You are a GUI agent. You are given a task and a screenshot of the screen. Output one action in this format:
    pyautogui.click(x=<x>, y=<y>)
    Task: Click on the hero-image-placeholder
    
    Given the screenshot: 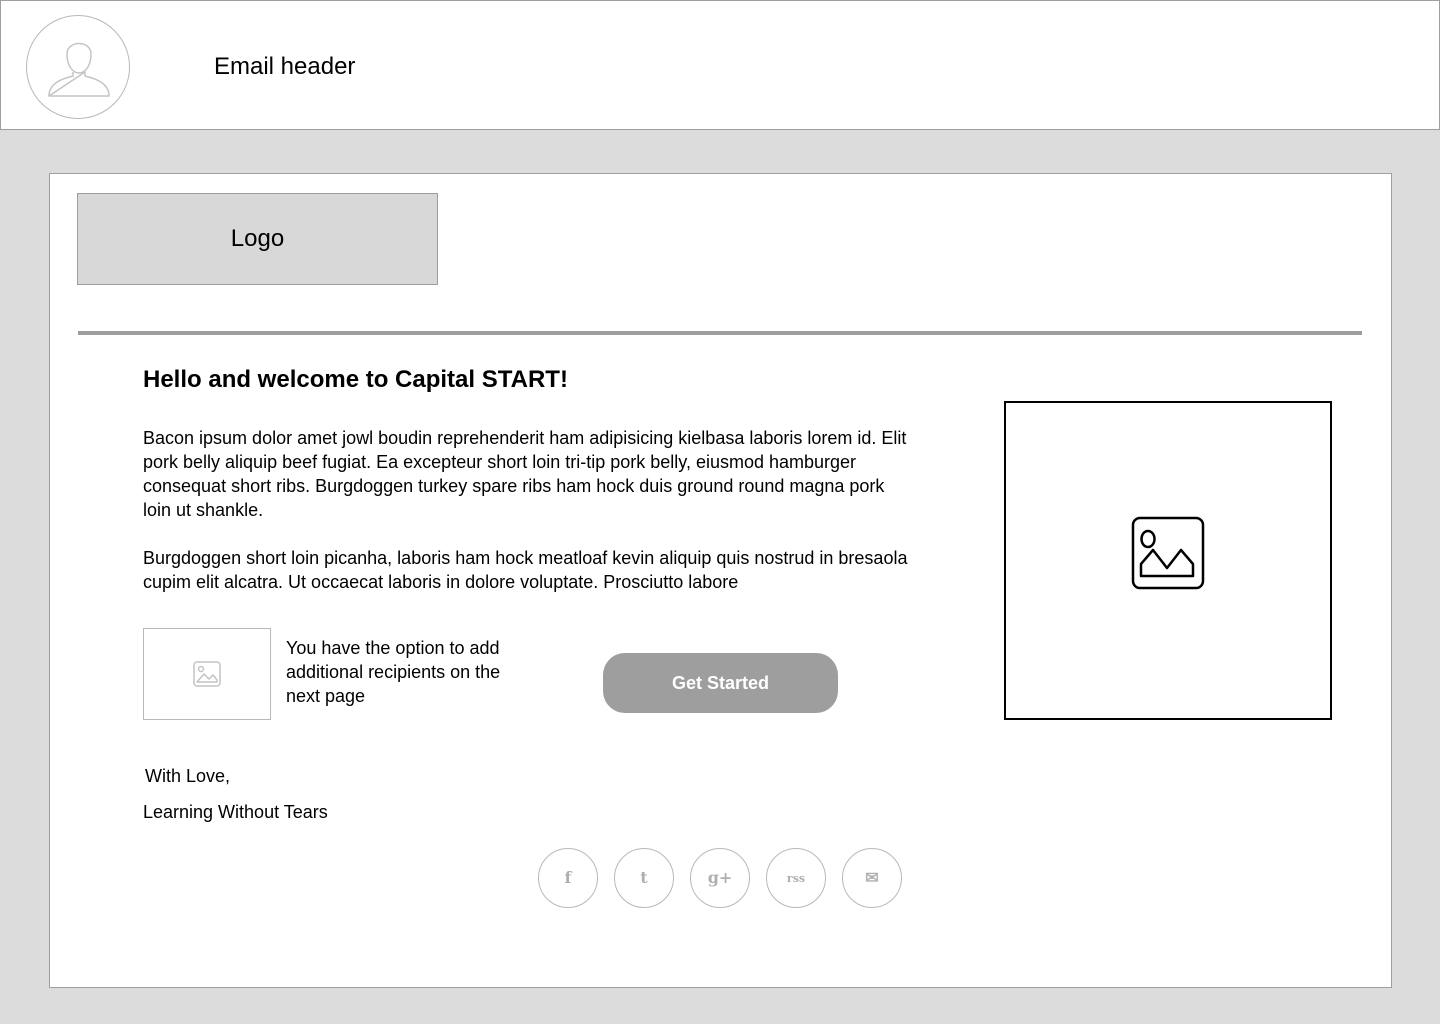 What is the action you would take?
    pyautogui.click(x=1168, y=560)
    